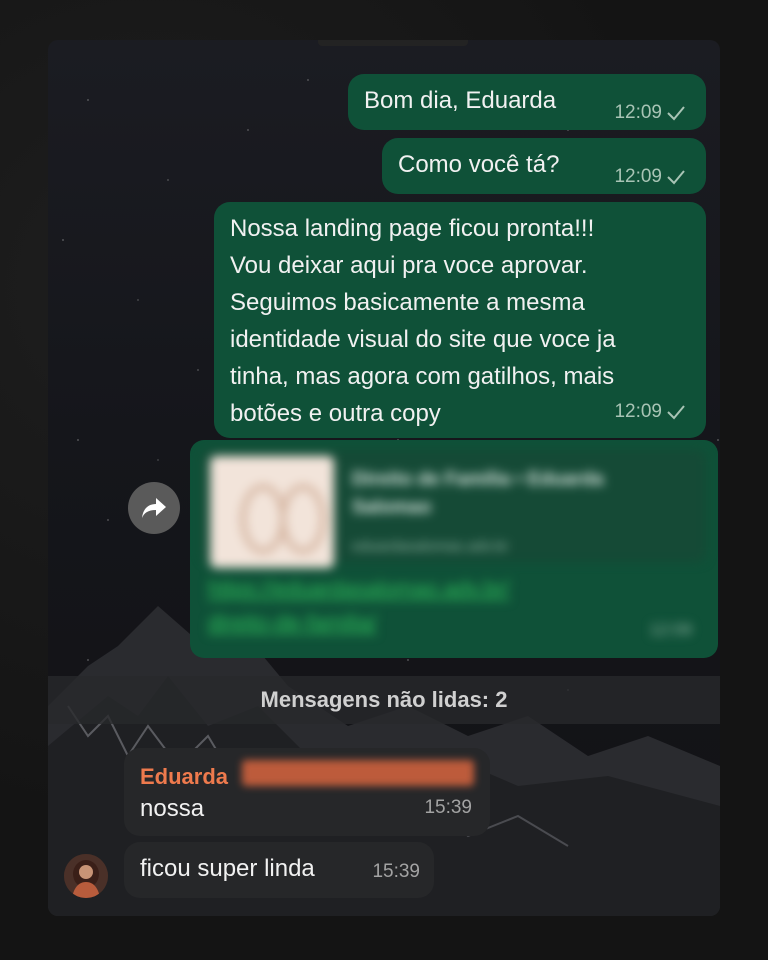 The width and height of the screenshot is (768, 960). I want to click on status-notch, so click(393, 43).